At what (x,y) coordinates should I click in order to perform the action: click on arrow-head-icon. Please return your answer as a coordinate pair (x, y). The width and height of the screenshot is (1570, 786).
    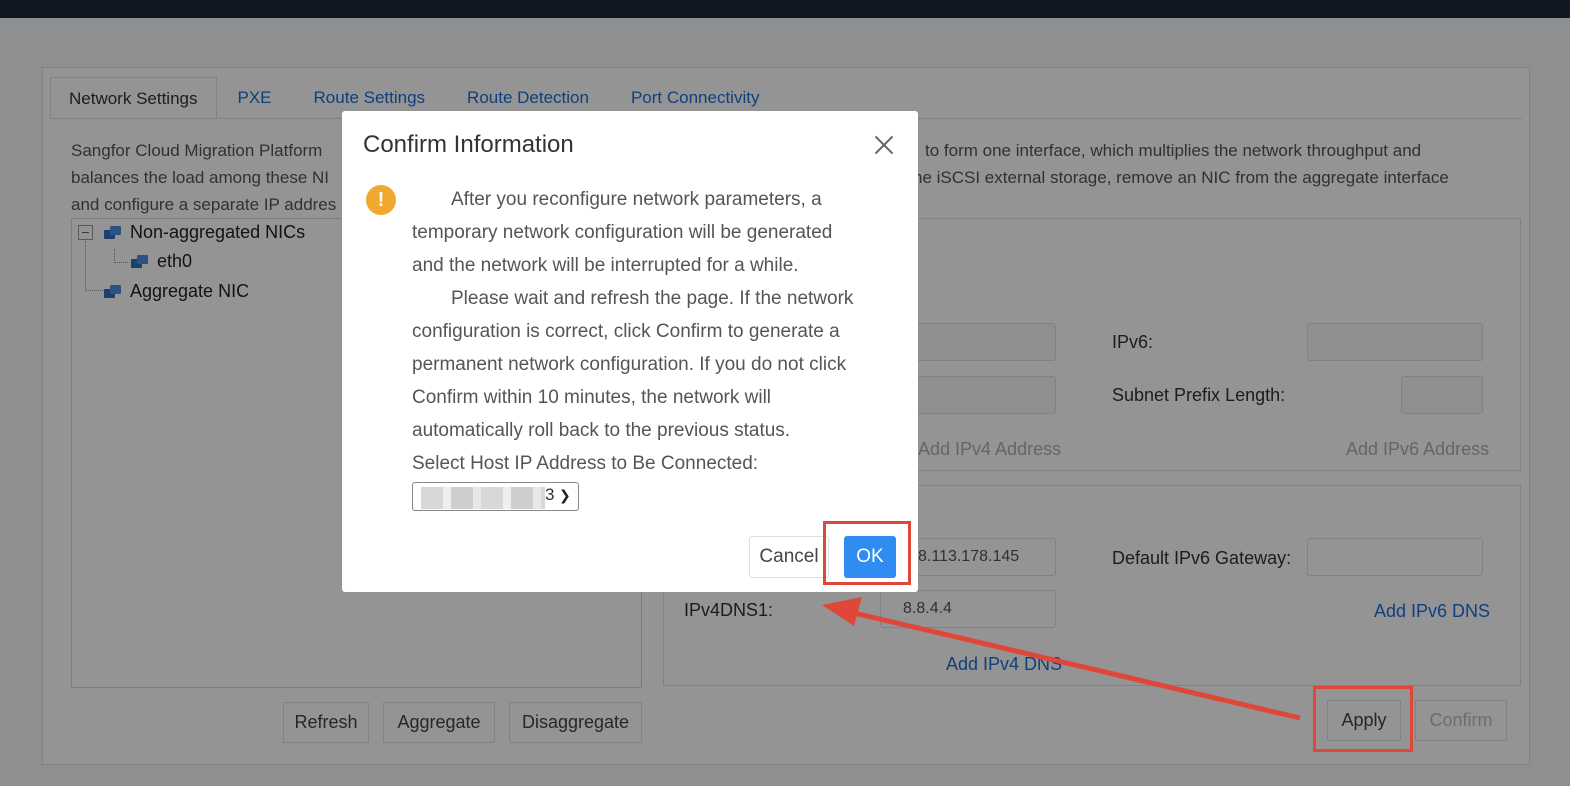
    Looking at the image, I should click on (842, 611).